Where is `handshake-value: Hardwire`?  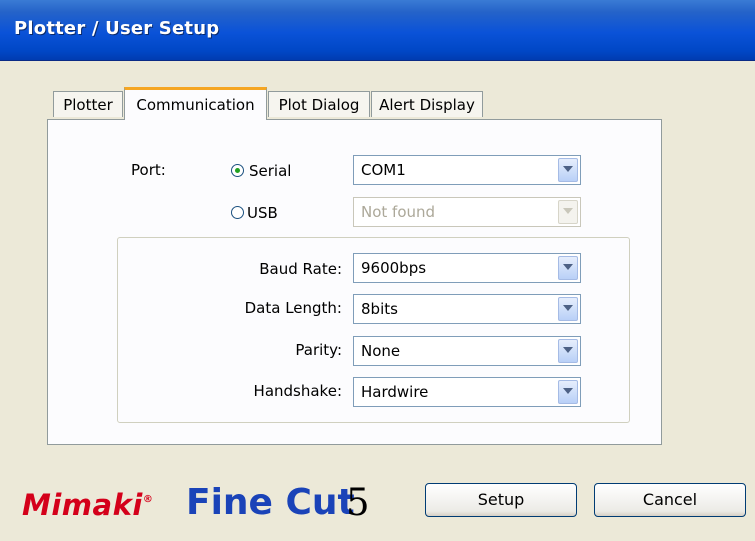
handshake-value: Hardwire is located at coordinates (395, 392).